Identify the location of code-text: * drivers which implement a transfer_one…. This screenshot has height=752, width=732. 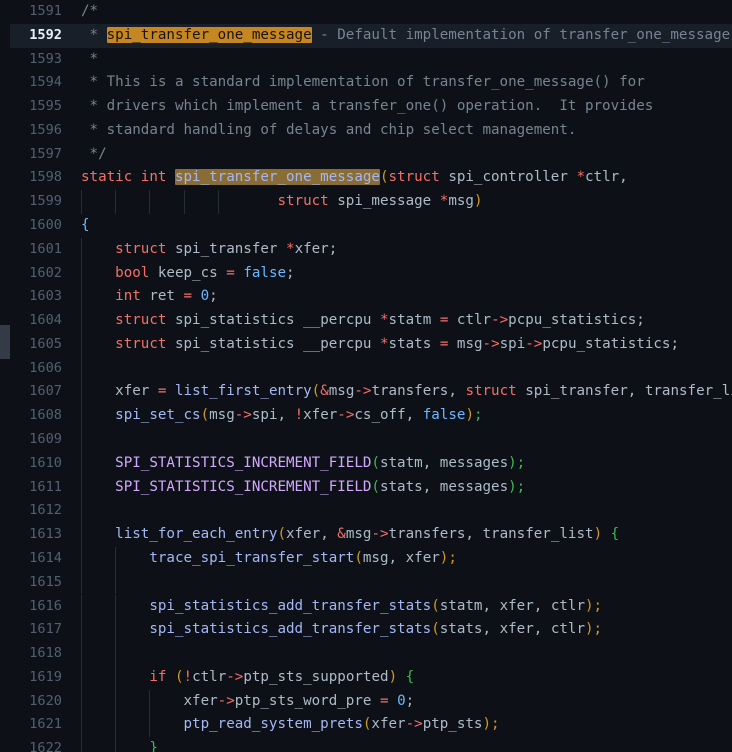
(367, 107).